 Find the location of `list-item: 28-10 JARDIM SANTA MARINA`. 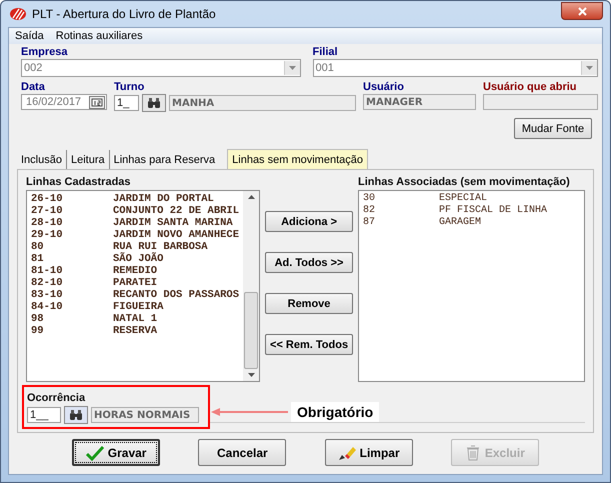

list-item: 28-10 JARDIM SANTA MARINA is located at coordinates (135, 223).